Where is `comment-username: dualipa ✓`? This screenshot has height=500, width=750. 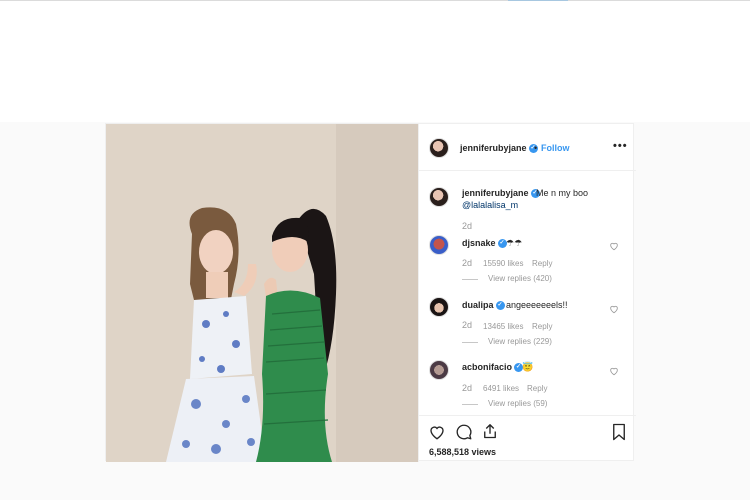 comment-username: dualipa ✓ is located at coordinates (483, 305).